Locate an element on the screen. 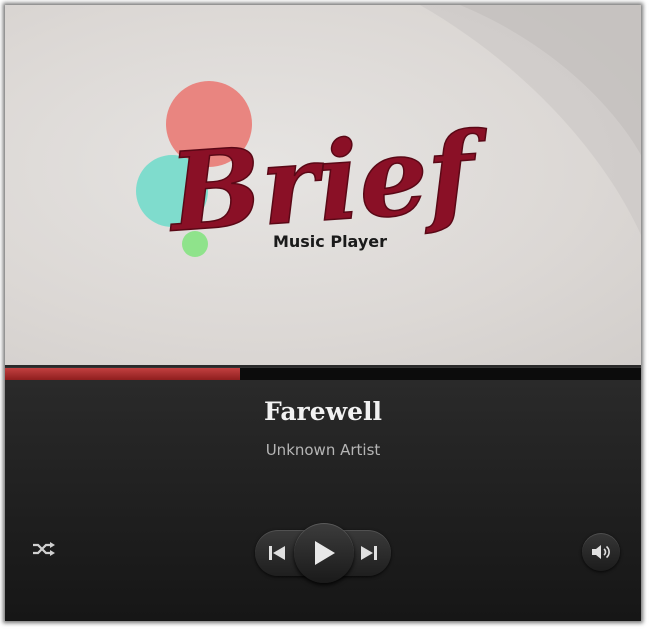 This screenshot has height=629, width=650. track-title: Farewell is located at coordinates (323, 411).